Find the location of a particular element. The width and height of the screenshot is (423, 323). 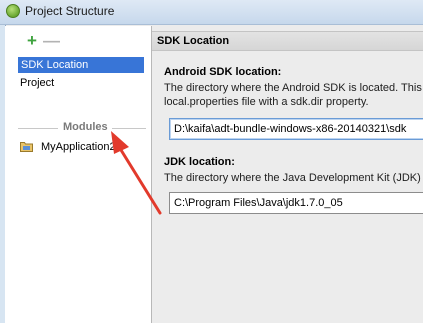

android-studio-app-icon is located at coordinates (13, 11).